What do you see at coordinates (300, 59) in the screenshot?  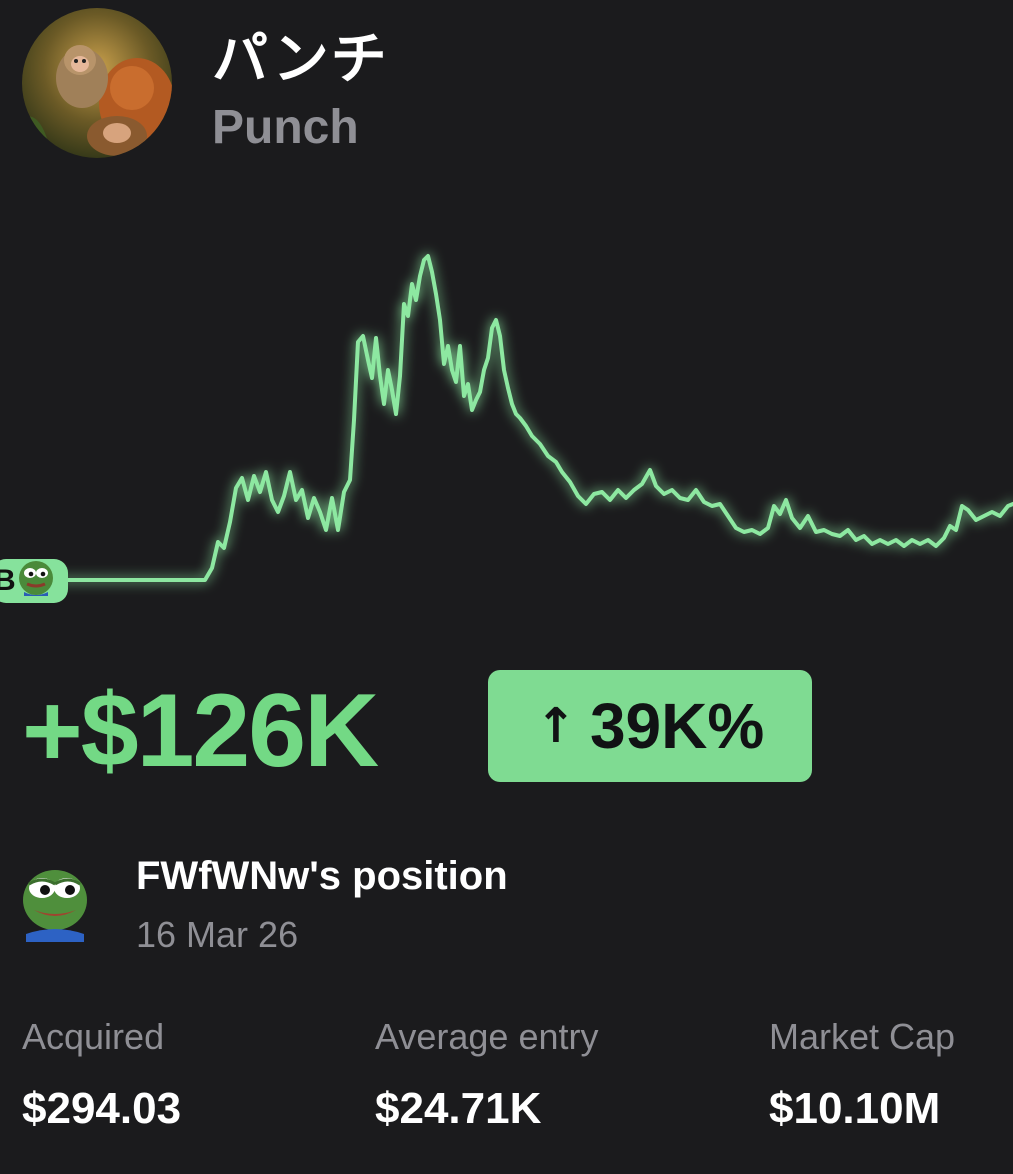 I see `token-name: パンチ` at bounding box center [300, 59].